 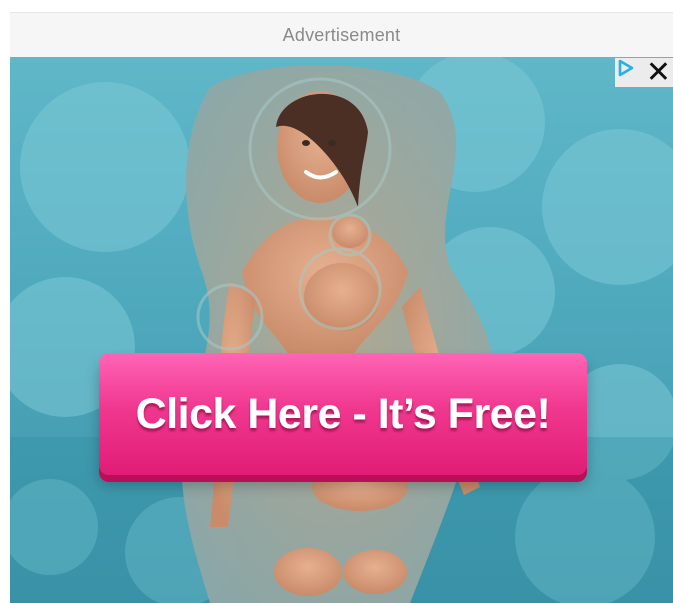 What do you see at coordinates (341, 35) in the screenshot?
I see `ad-header-label: Advertisement` at bounding box center [341, 35].